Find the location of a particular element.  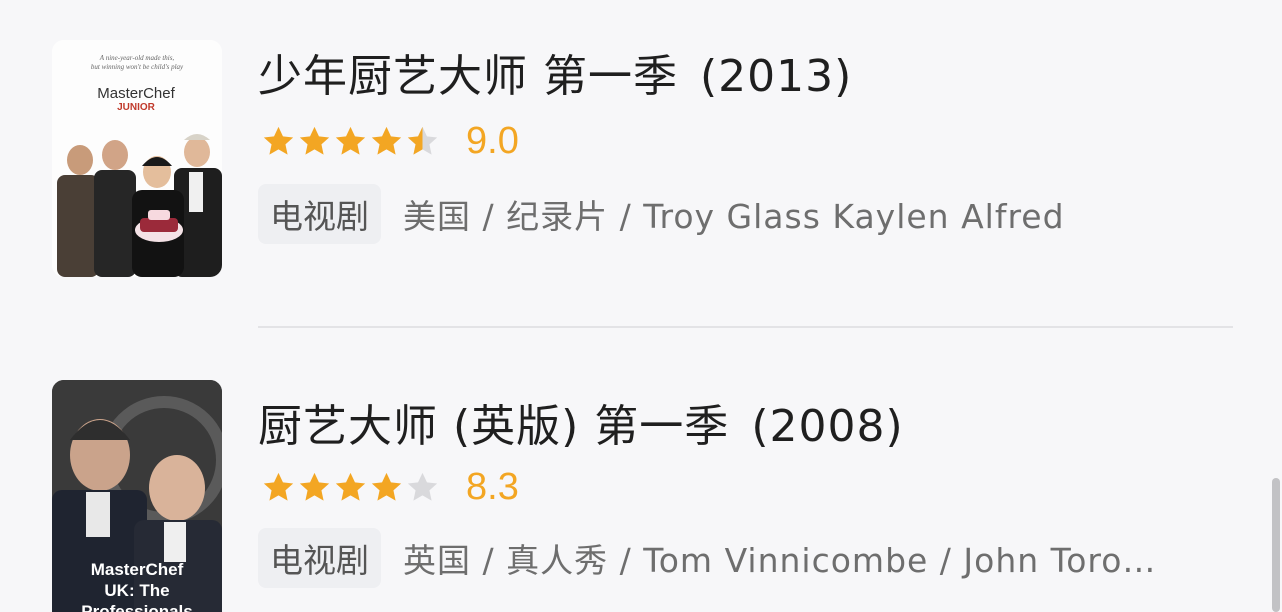

result-title: 少年厨艺大师 第一季 (2013) is located at coordinates (555, 72).